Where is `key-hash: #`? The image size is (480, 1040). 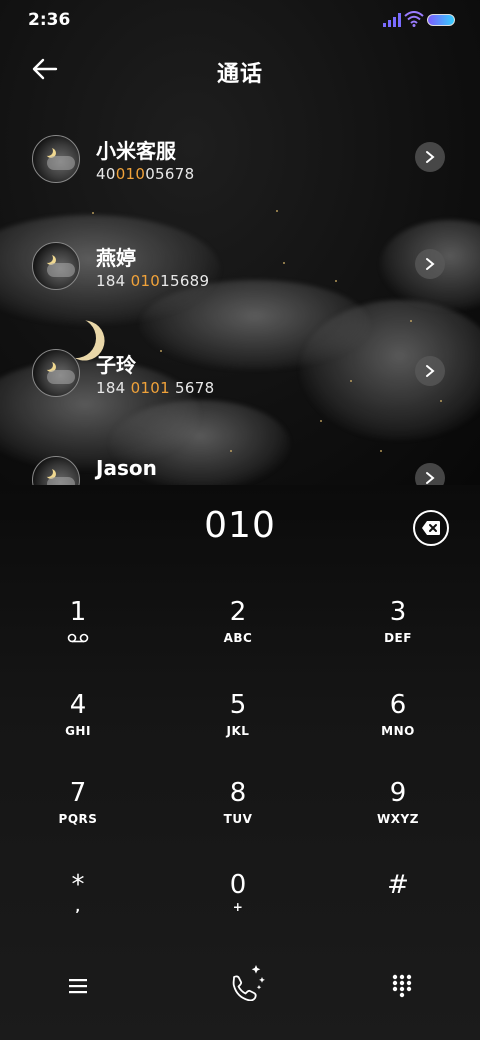 key-hash: # is located at coordinates (398, 908).